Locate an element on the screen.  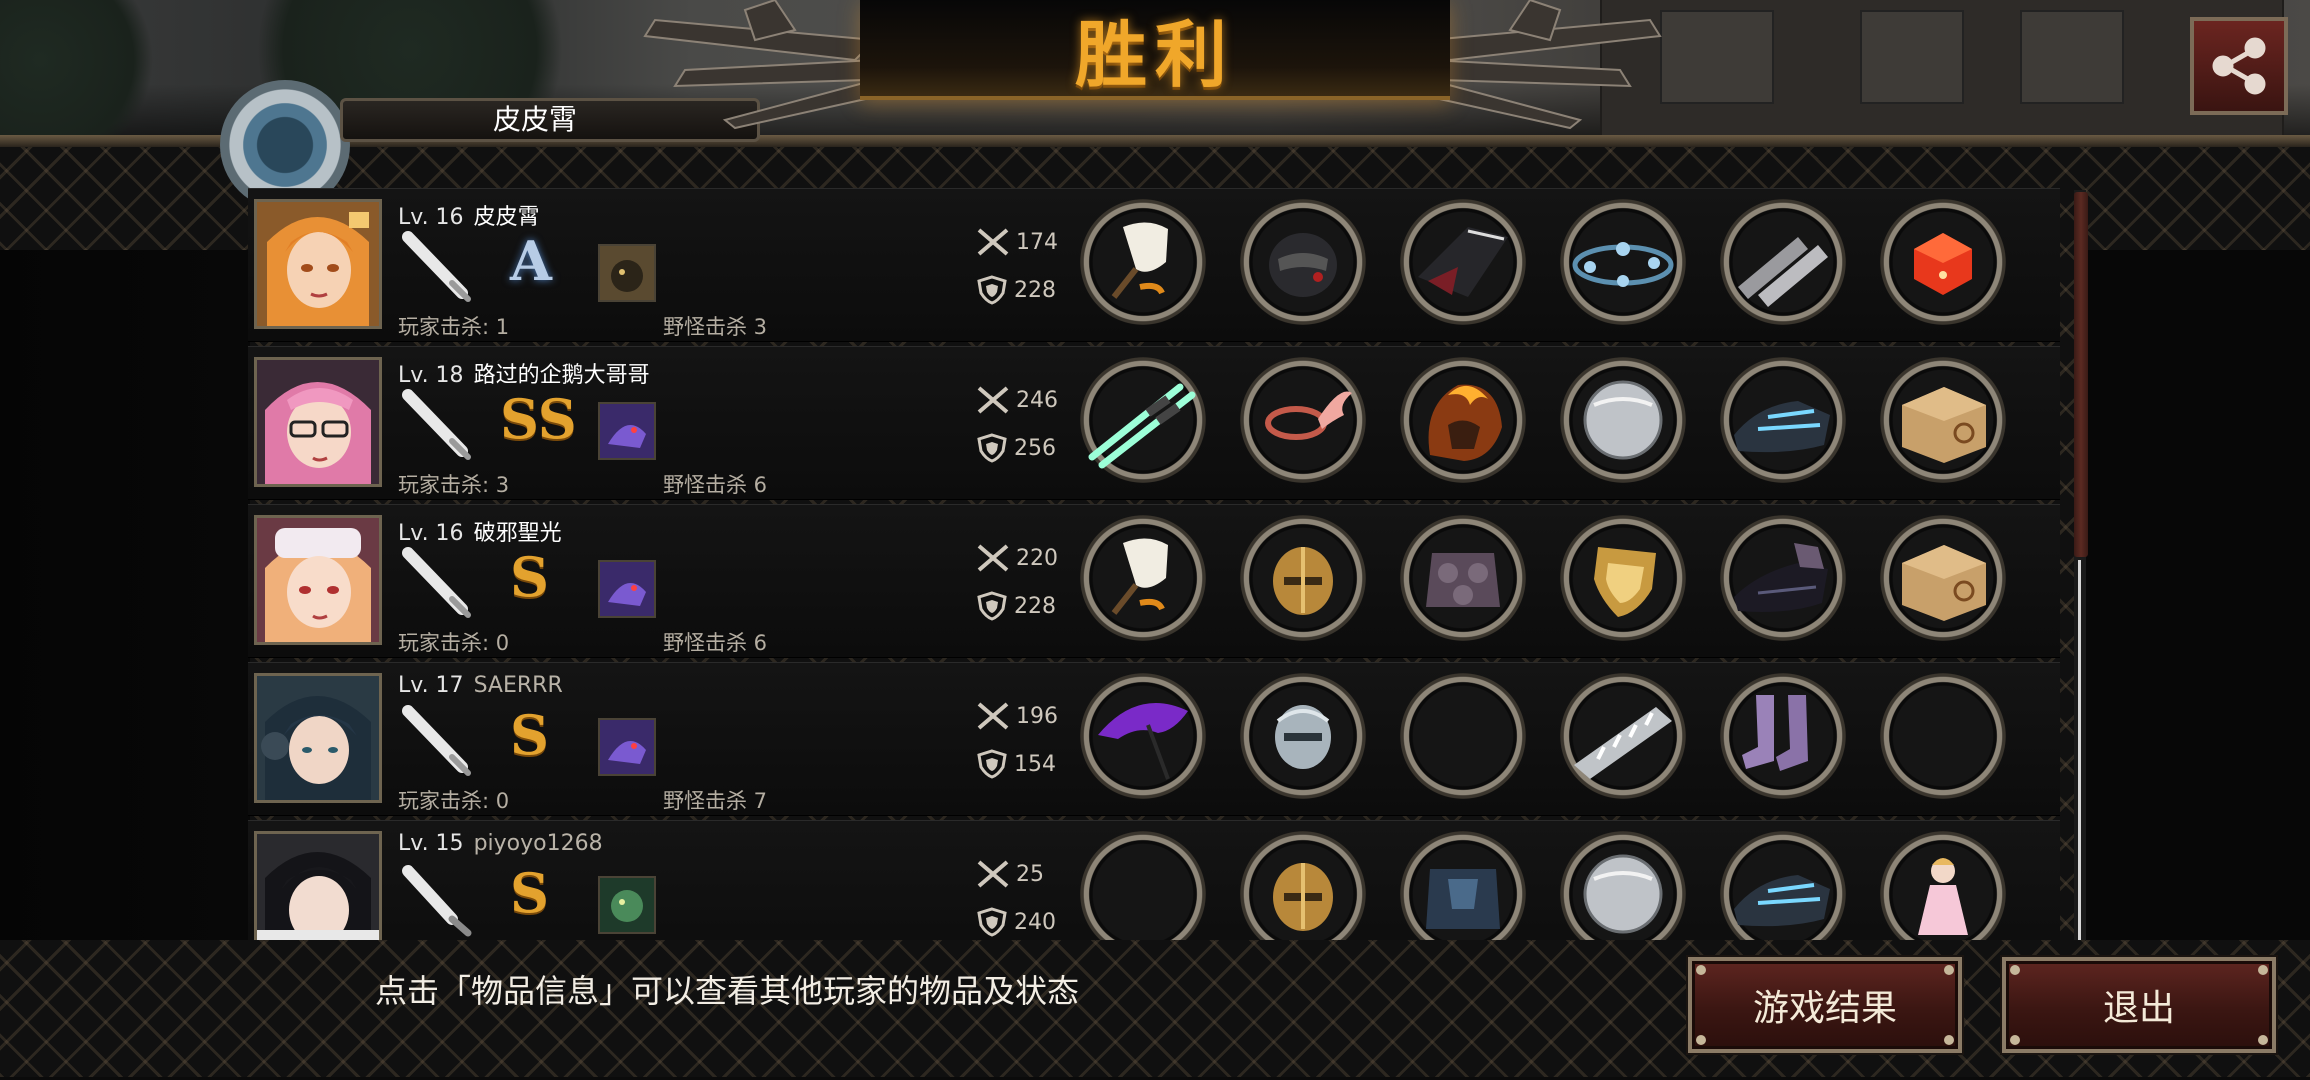
player-name-line: Lv. 17 SAERRR is located at coordinates (480, 685).